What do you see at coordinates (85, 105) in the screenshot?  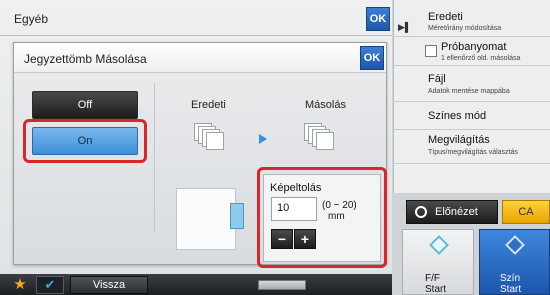 I see `off-button: Off` at bounding box center [85, 105].